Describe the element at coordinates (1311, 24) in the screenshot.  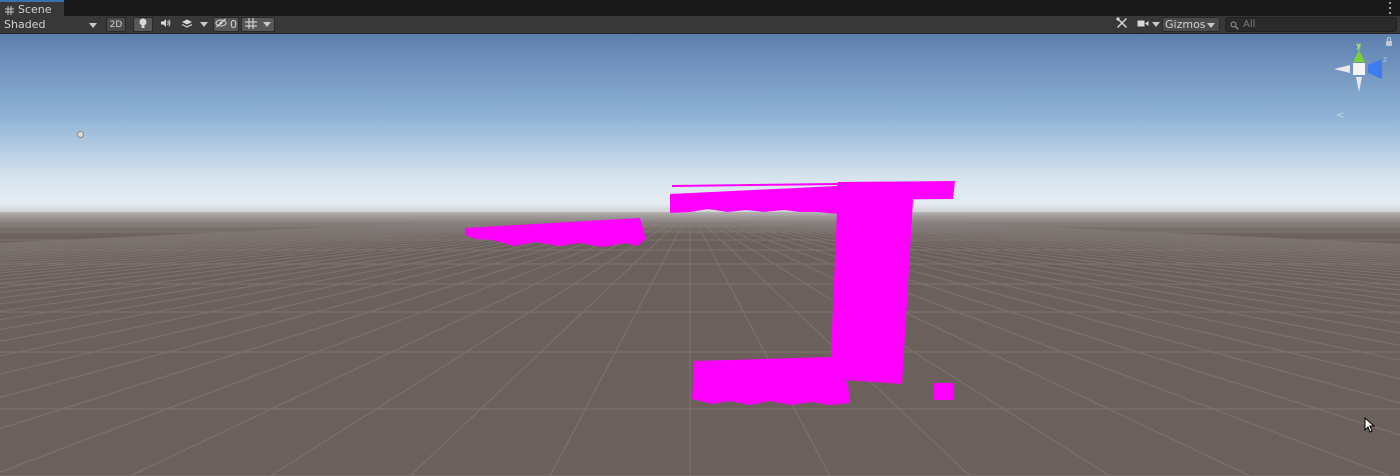
I see `search-field: All` at that location.